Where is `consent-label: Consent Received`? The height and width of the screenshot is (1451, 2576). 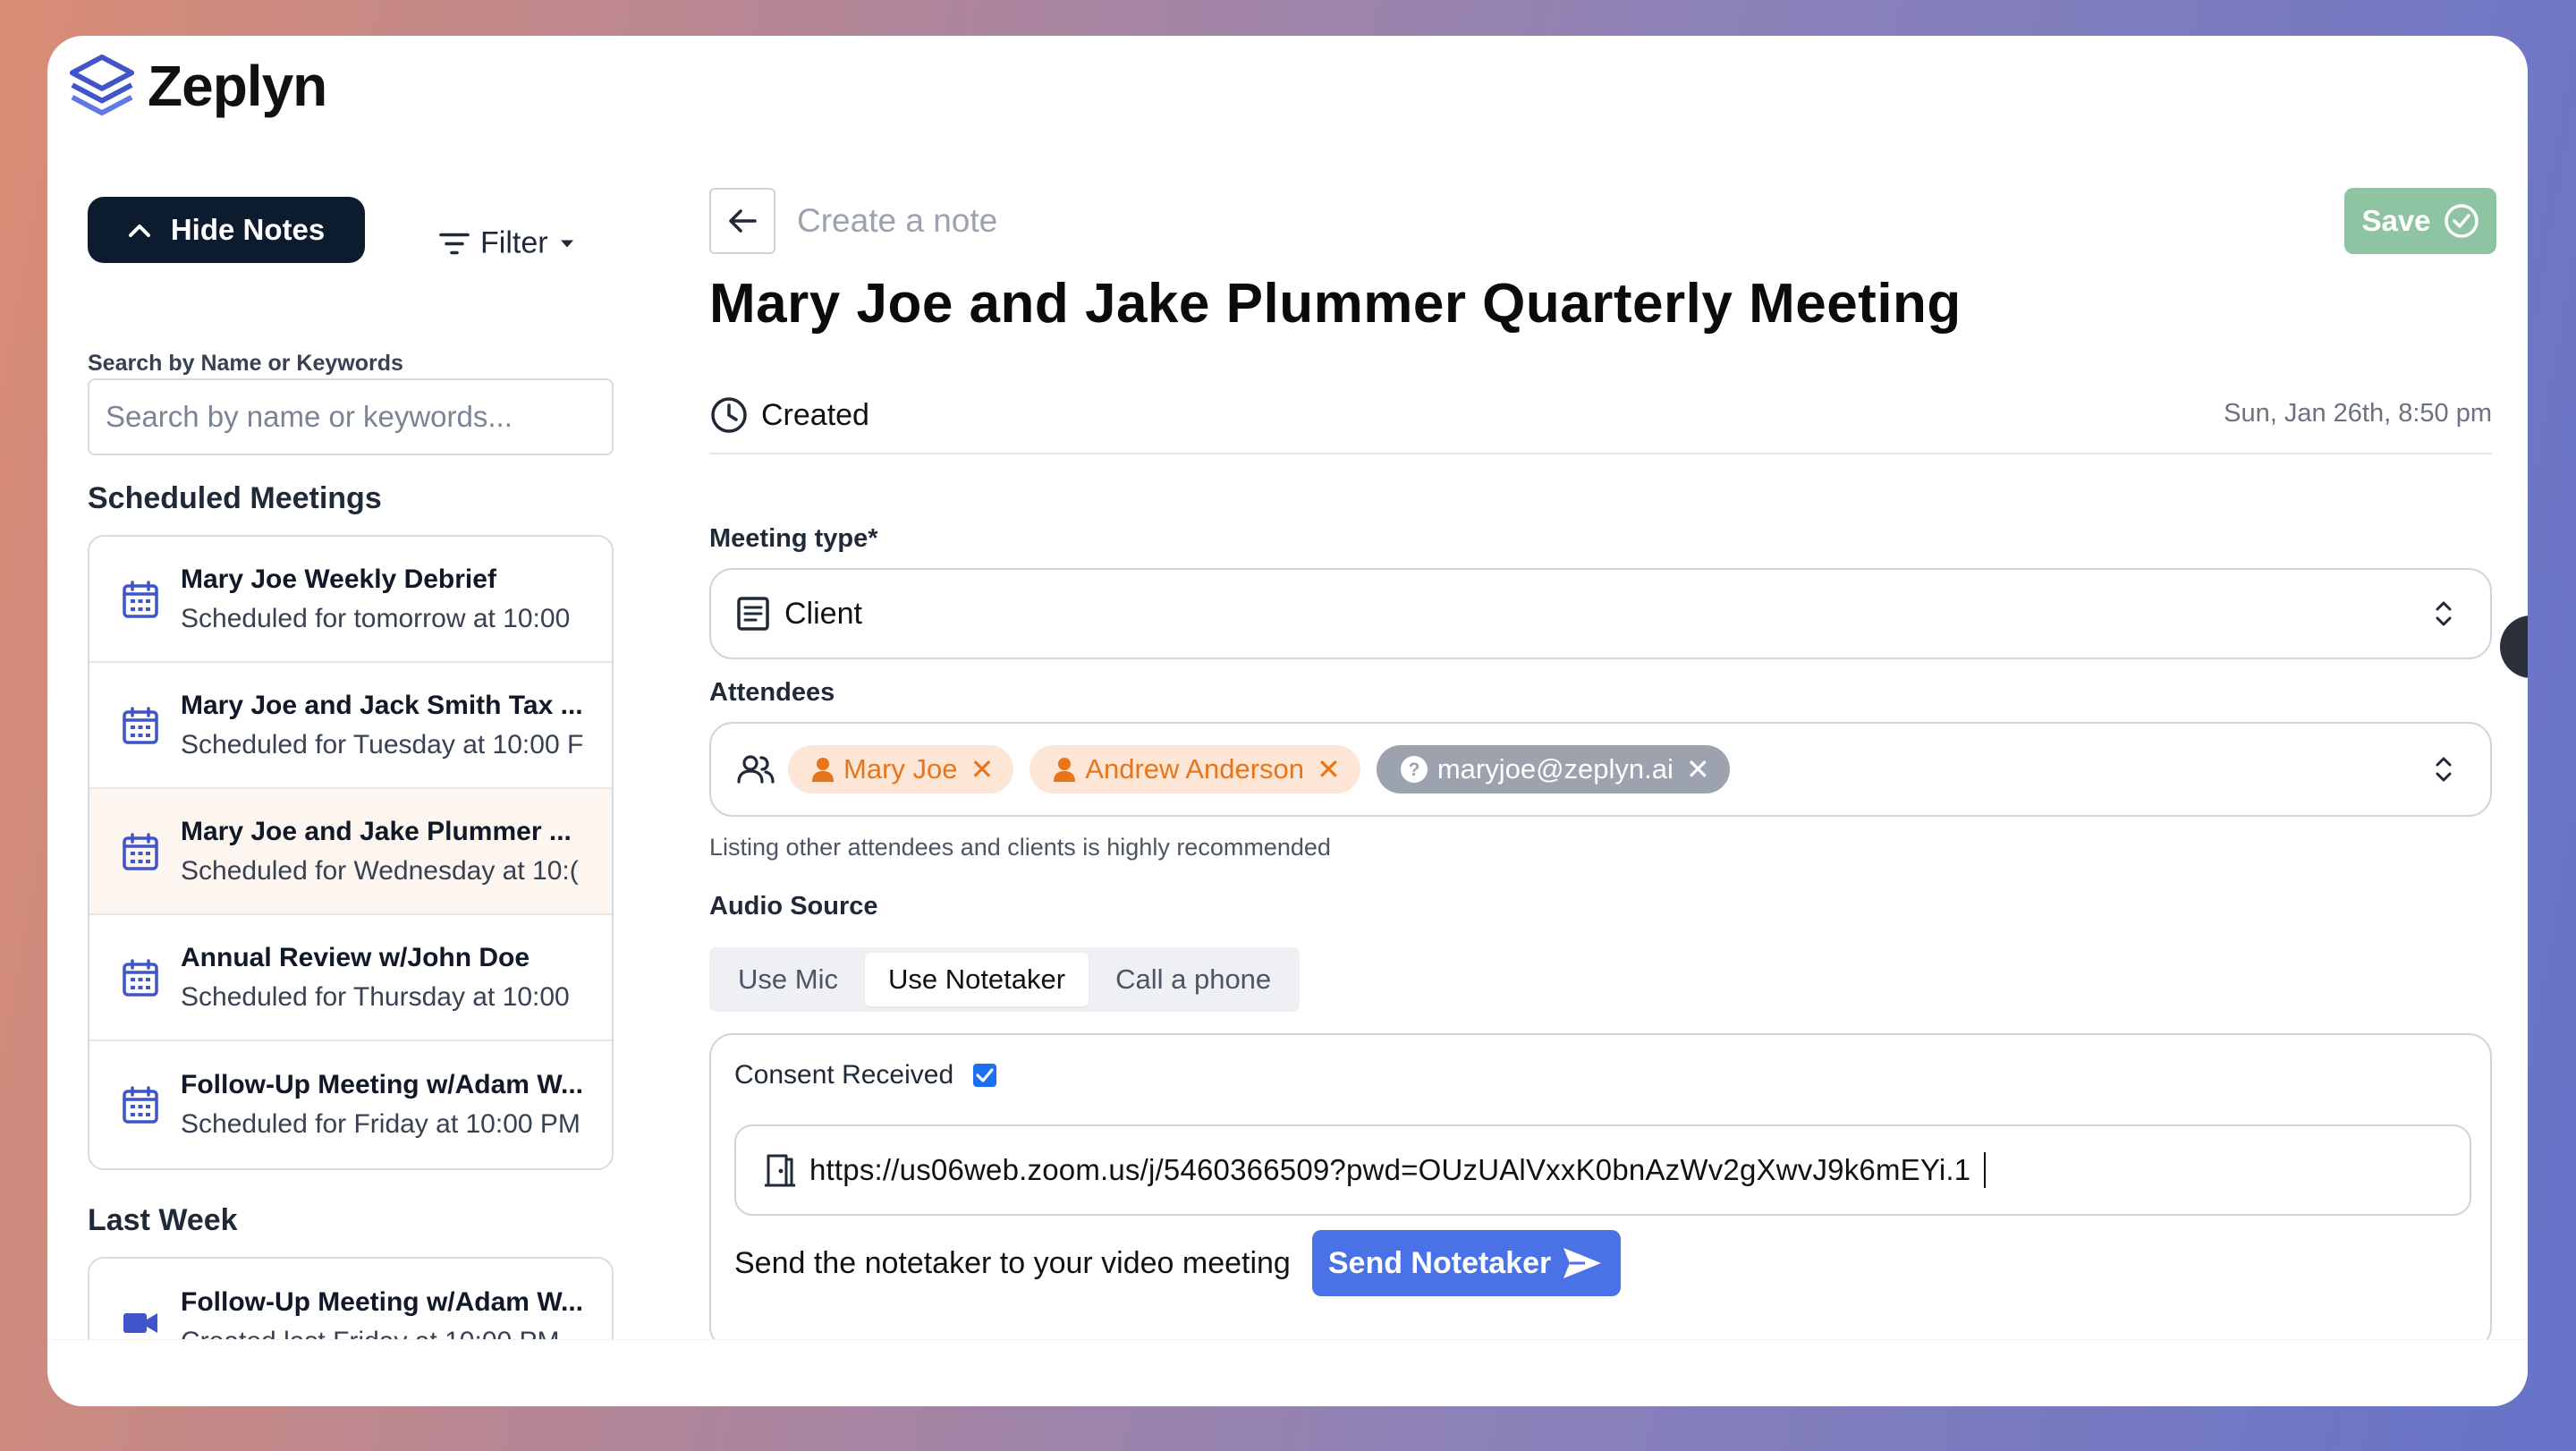 consent-label: Consent Received is located at coordinates (844, 1075).